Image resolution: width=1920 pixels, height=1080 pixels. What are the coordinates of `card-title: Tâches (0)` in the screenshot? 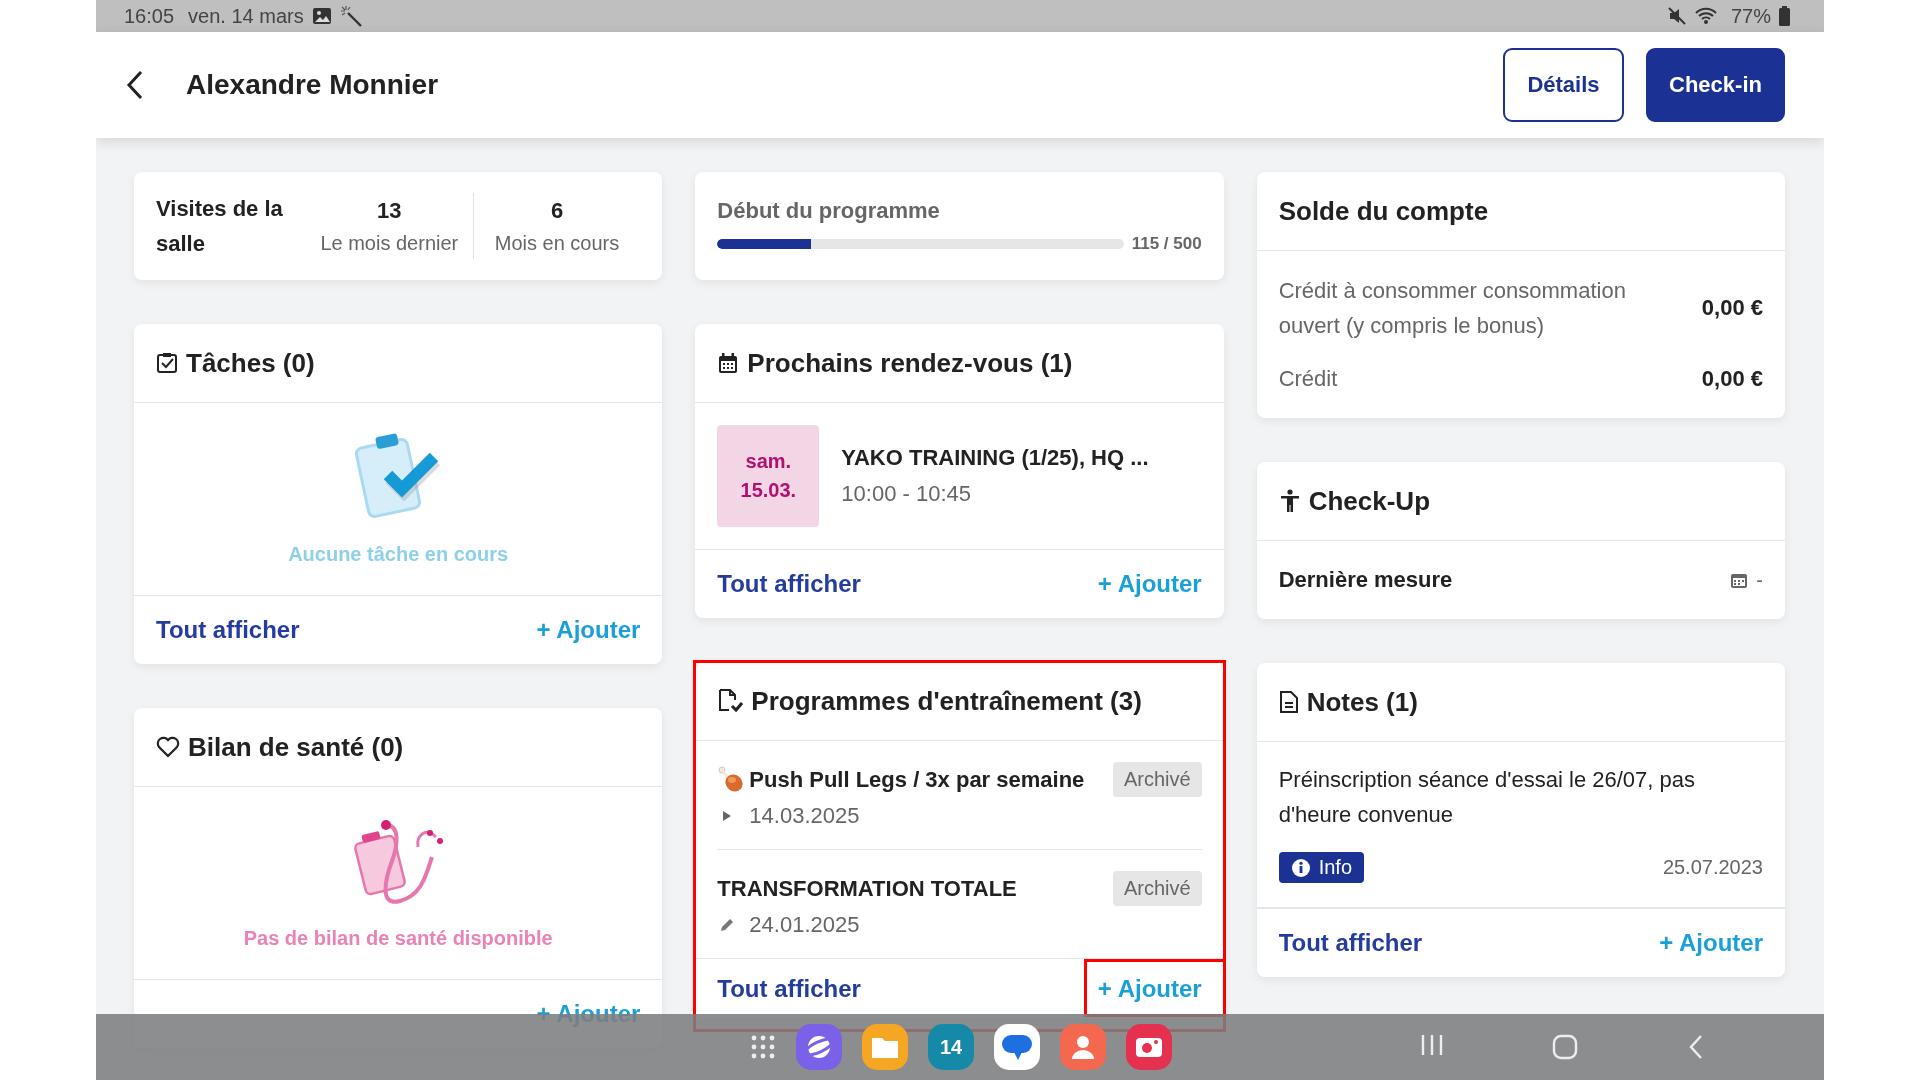 It's located at (250, 363).